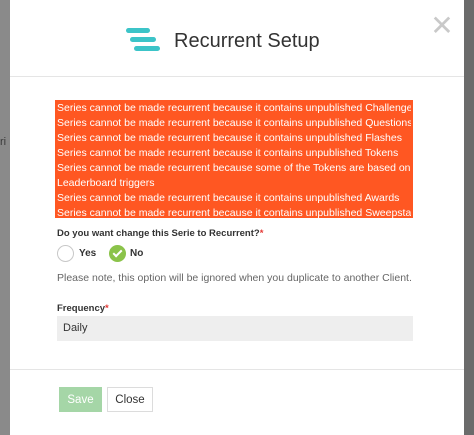  I want to click on radio-yes-label: Yes, so click(87, 253).